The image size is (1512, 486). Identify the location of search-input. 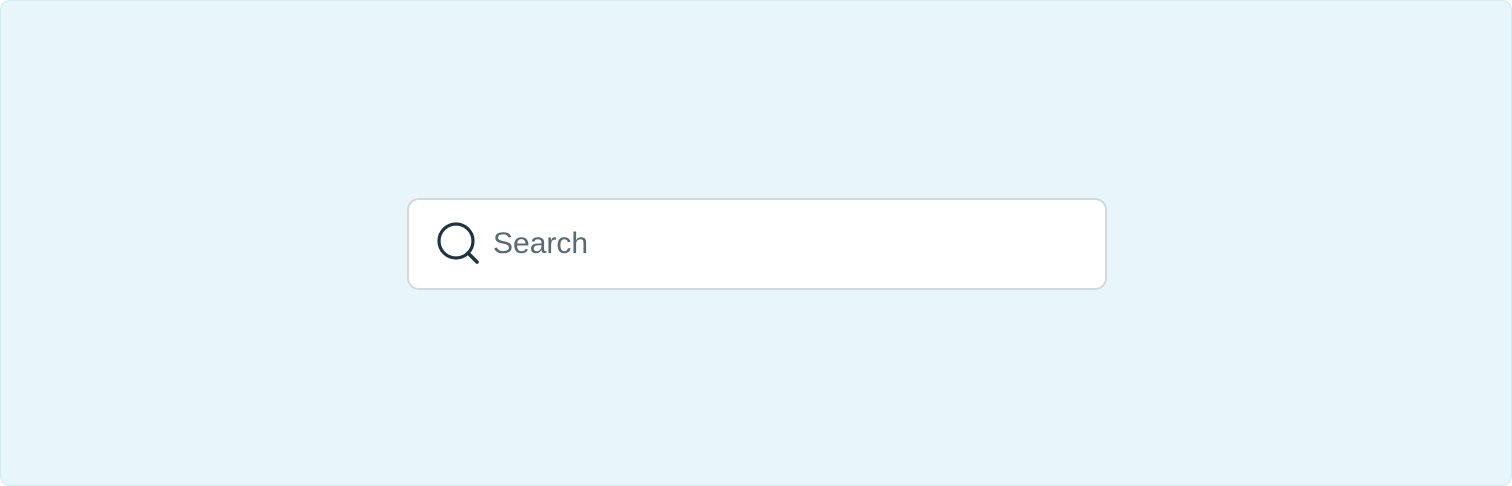
(788, 244).